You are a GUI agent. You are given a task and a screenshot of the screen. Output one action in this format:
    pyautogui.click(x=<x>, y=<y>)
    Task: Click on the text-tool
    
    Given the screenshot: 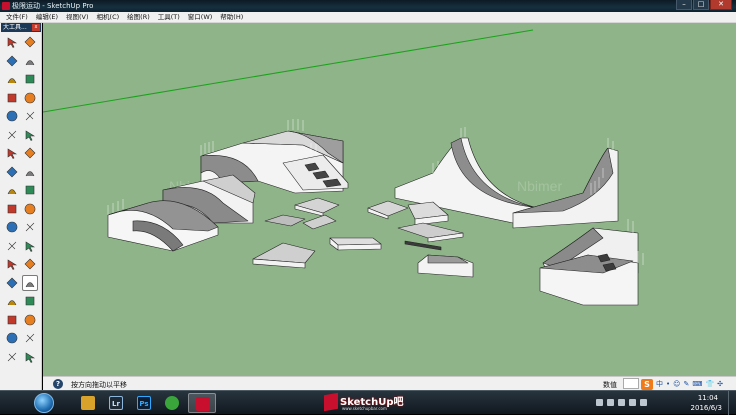 What is the action you would take?
    pyautogui.click(x=30, y=246)
    